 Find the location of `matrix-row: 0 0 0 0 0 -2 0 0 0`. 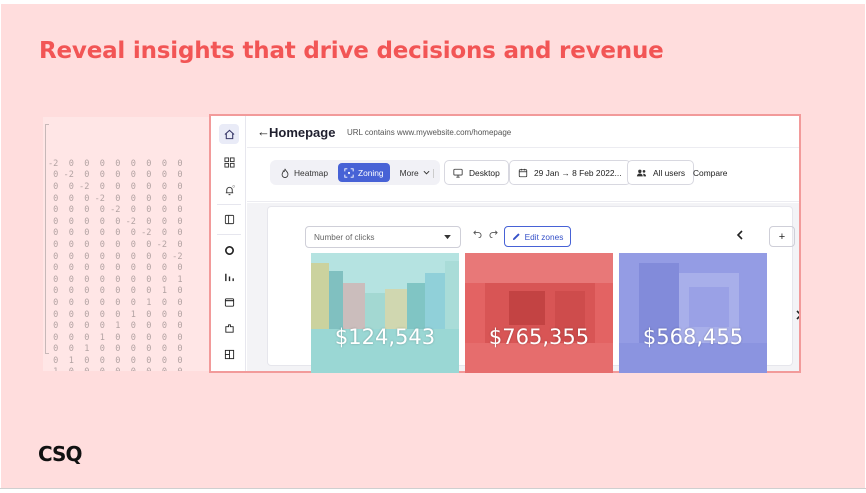

matrix-row: 0 0 0 0 0 -2 0 0 0 is located at coordinates (115, 221).